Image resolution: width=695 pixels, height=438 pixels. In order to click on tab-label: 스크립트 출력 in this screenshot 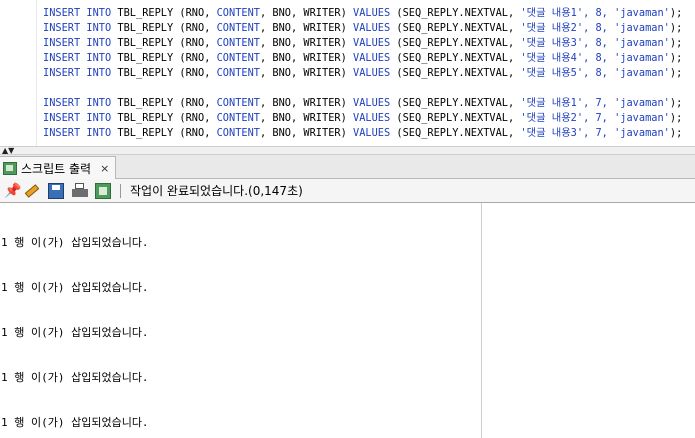, I will do `click(56, 168)`.